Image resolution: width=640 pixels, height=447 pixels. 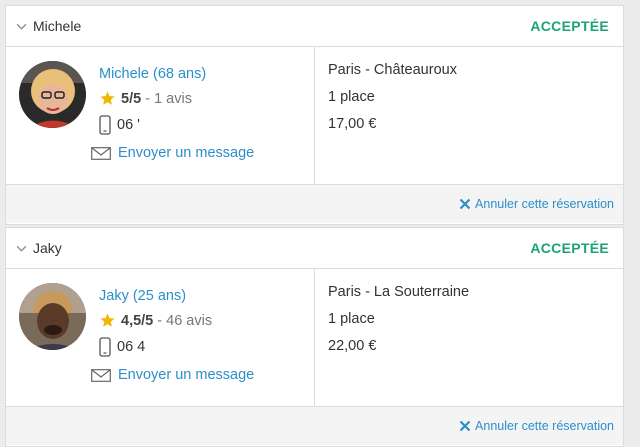 What do you see at coordinates (131, 98) in the screenshot?
I see `rating-score: 5/5` at bounding box center [131, 98].